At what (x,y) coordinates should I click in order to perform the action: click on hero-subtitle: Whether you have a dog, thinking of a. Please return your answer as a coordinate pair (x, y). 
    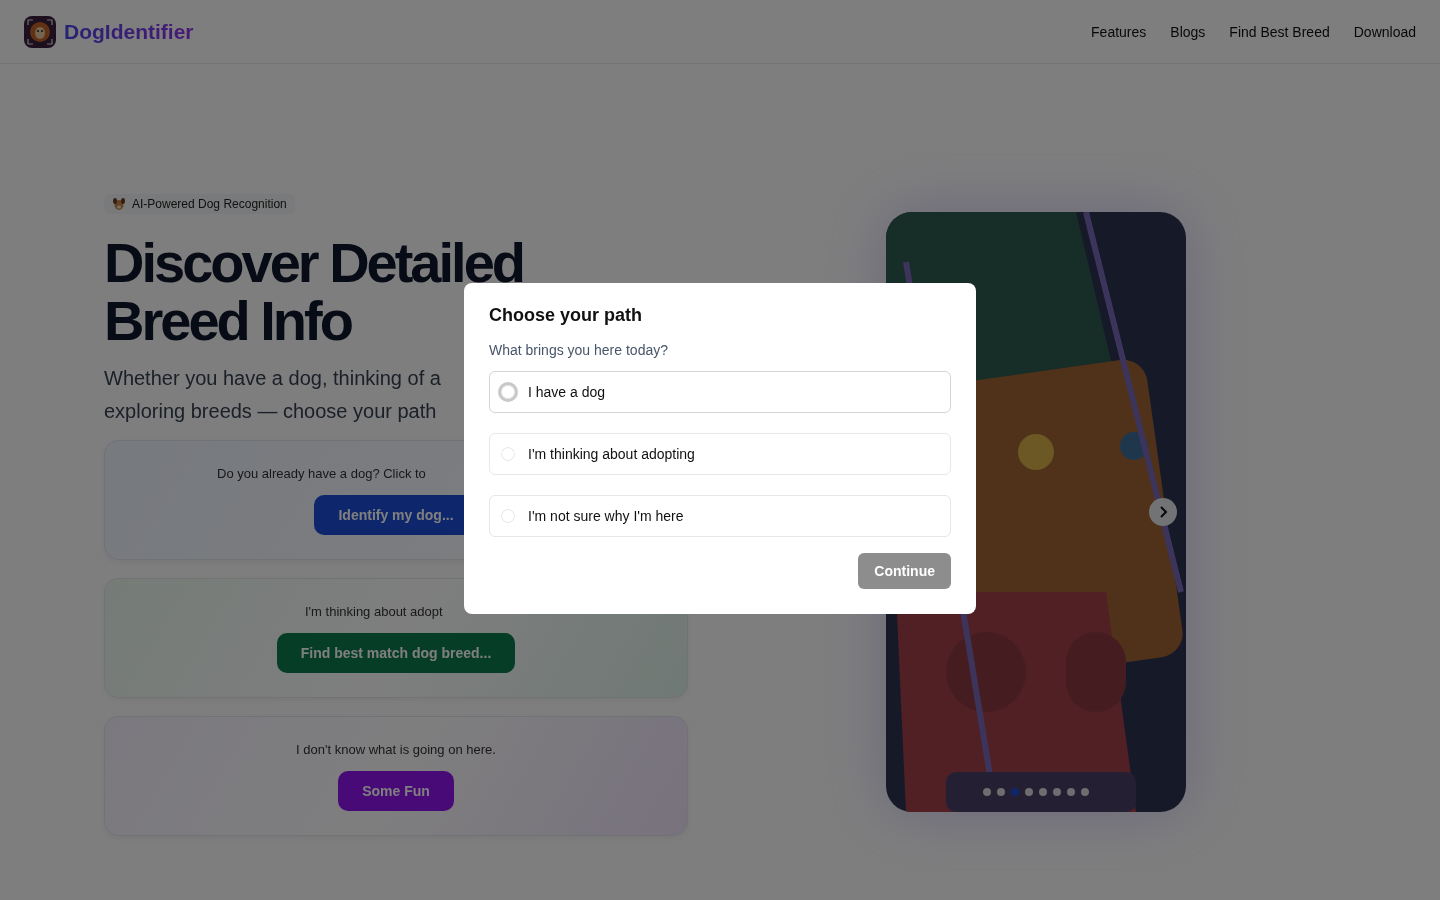
    Looking at the image, I should click on (272, 378).